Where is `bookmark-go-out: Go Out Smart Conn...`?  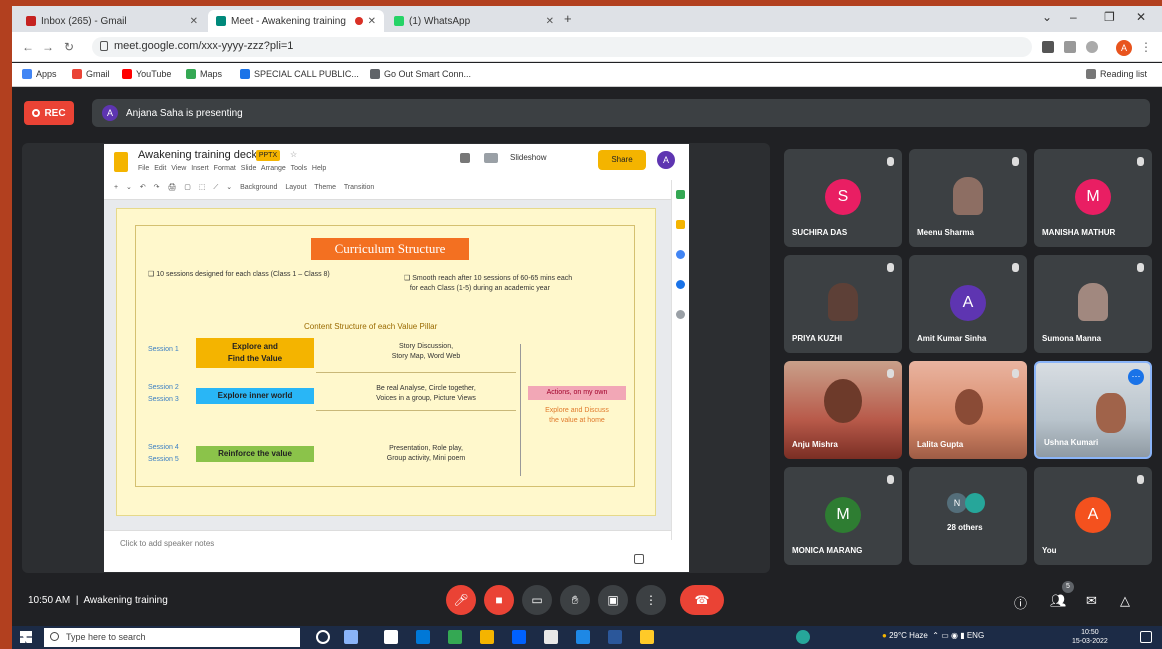
bookmark-go-out: Go Out Smart Conn... is located at coordinates (420, 74).